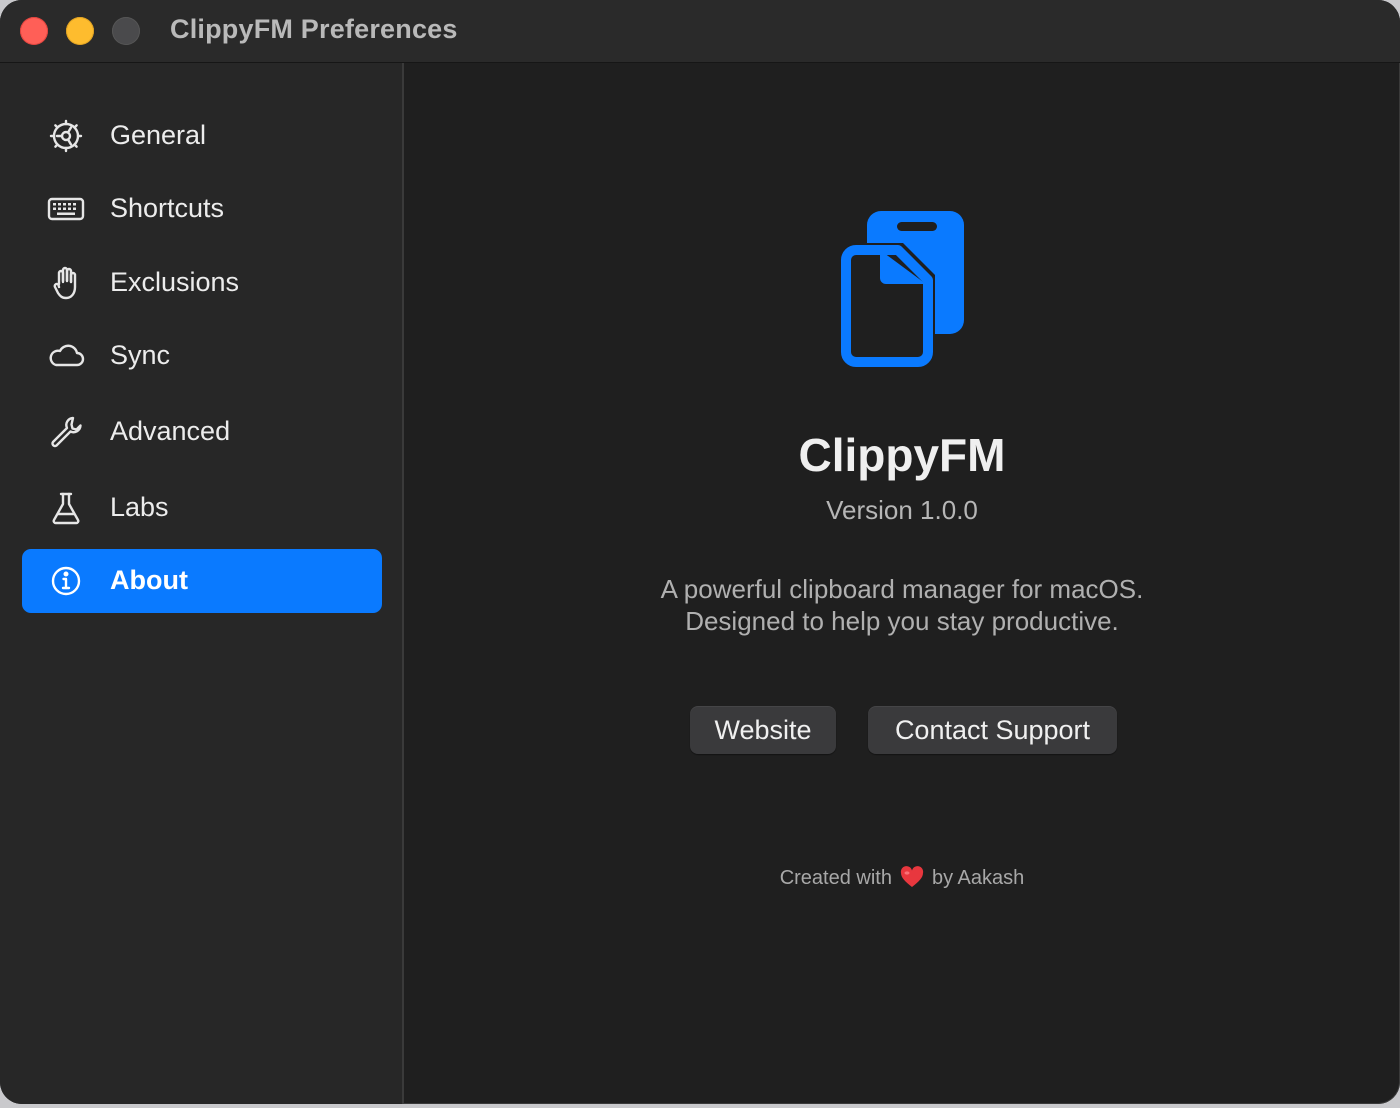  What do you see at coordinates (202, 581) in the screenshot?
I see `sidebar-item-about: About` at bounding box center [202, 581].